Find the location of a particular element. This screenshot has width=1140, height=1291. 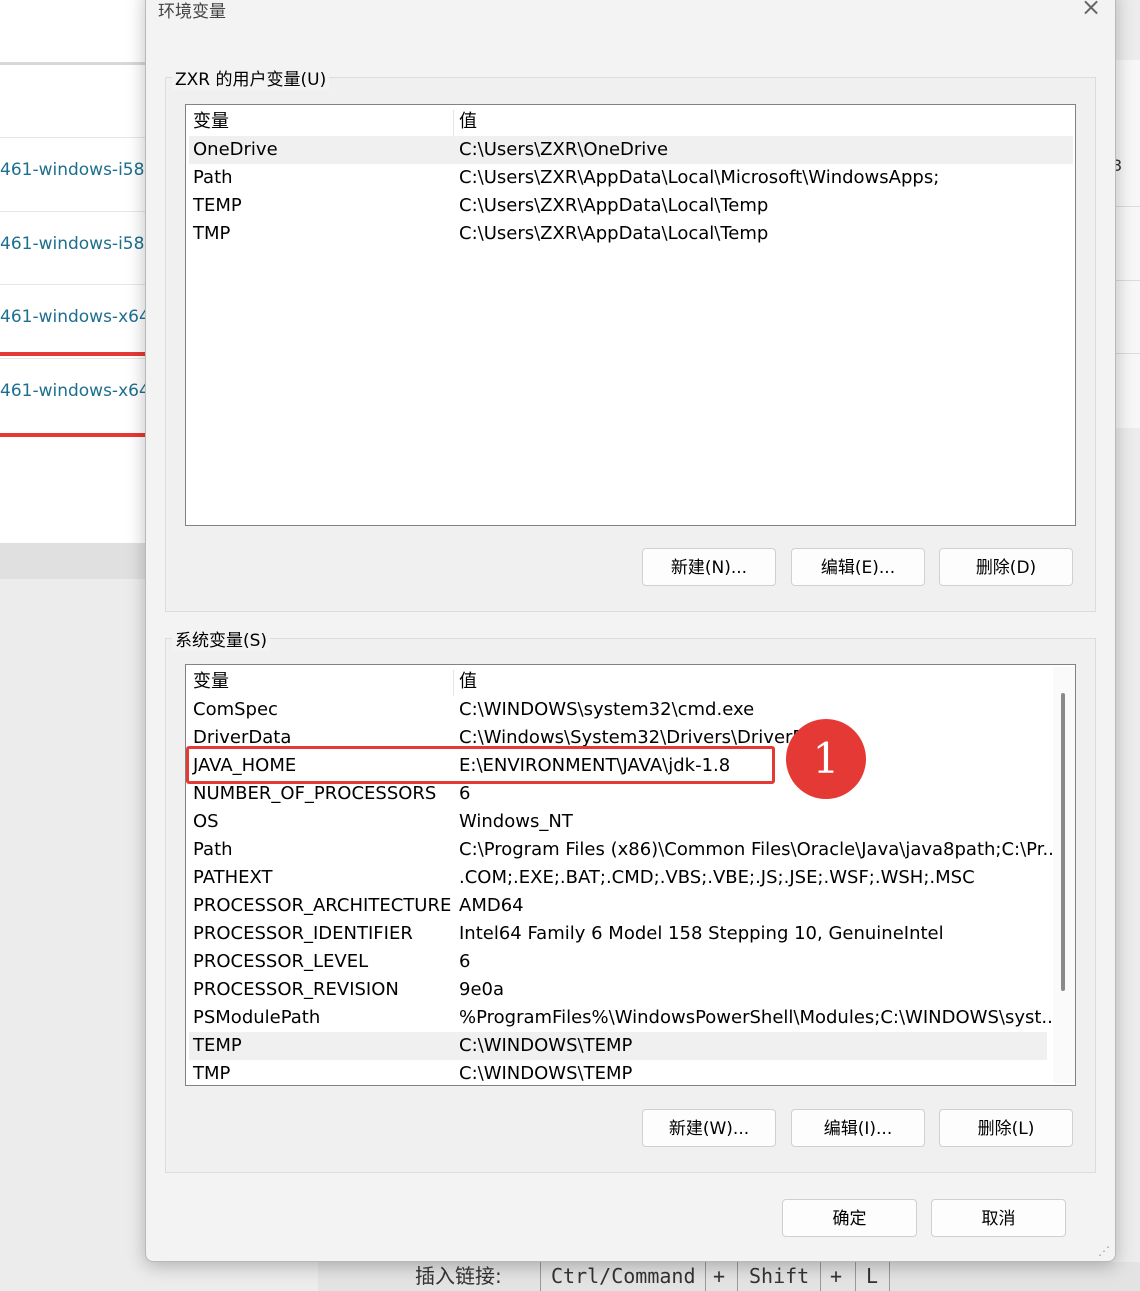

table-row: NUMBER_OF_PROCESSORS 6 is located at coordinates (631, 794).